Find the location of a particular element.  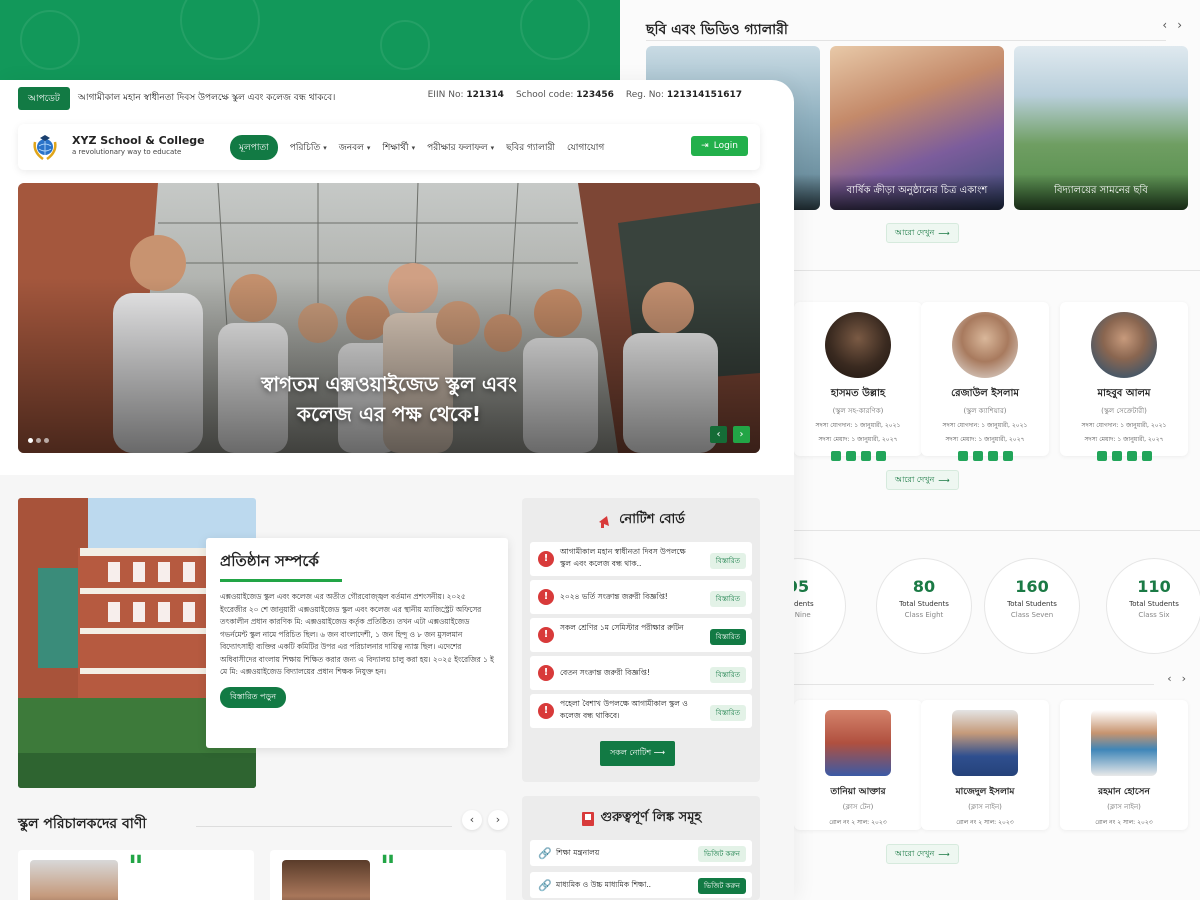

notice-text: সকল শ্রেণির ১ম সেমিস্টার পরীক্ষার রুটিন is located at coordinates (622, 627).